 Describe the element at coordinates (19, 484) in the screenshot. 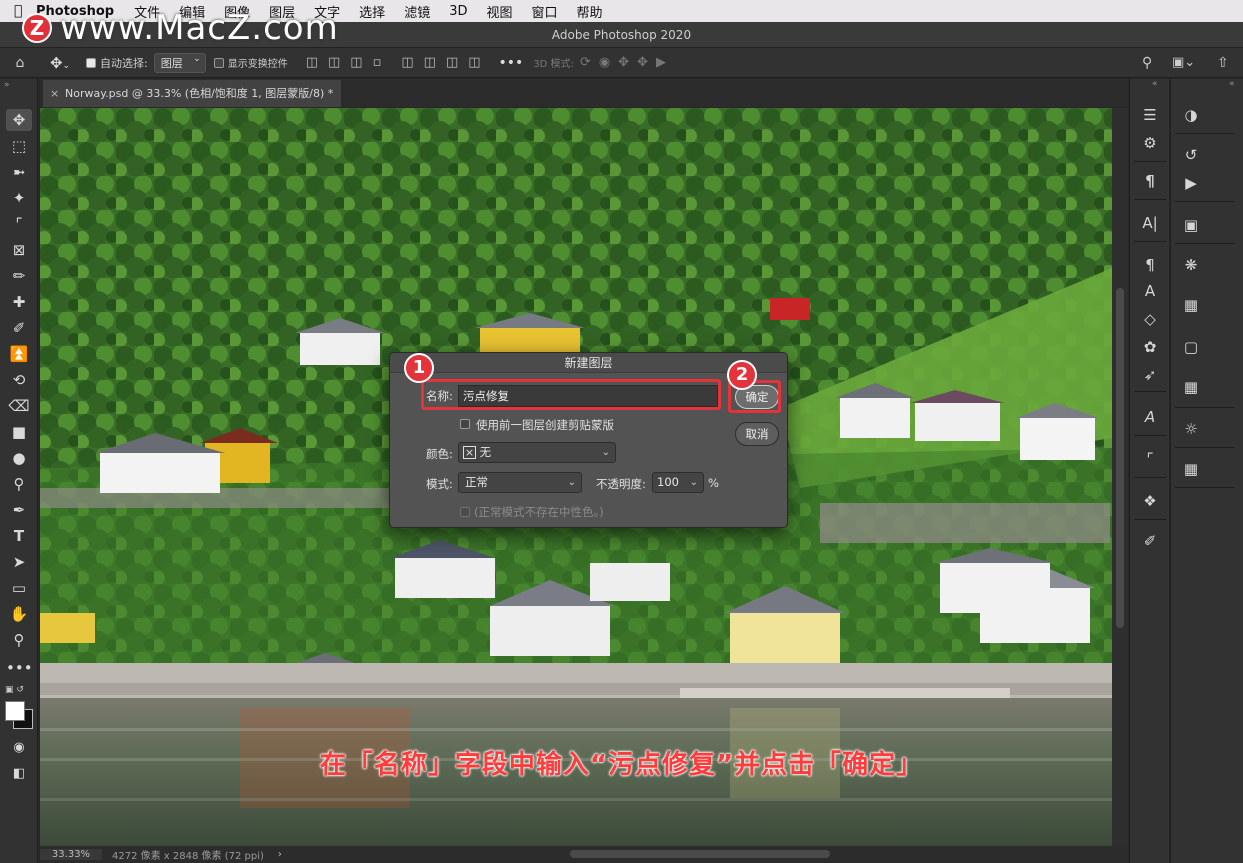

I see `dodge-tool-icon: ⚲` at that location.